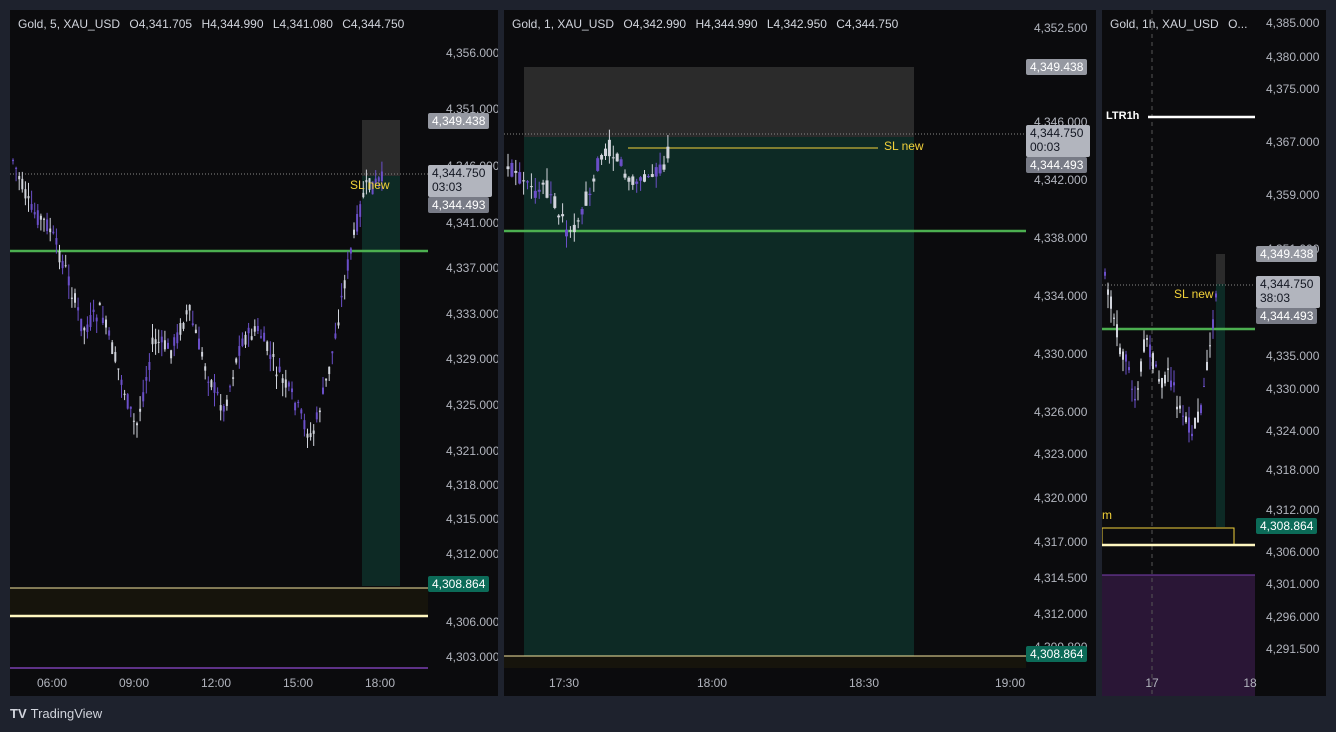 The height and width of the screenshot is (732, 1336). What do you see at coordinates (472, 405) in the screenshot?
I see `price-tick-label: 4,325.000` at bounding box center [472, 405].